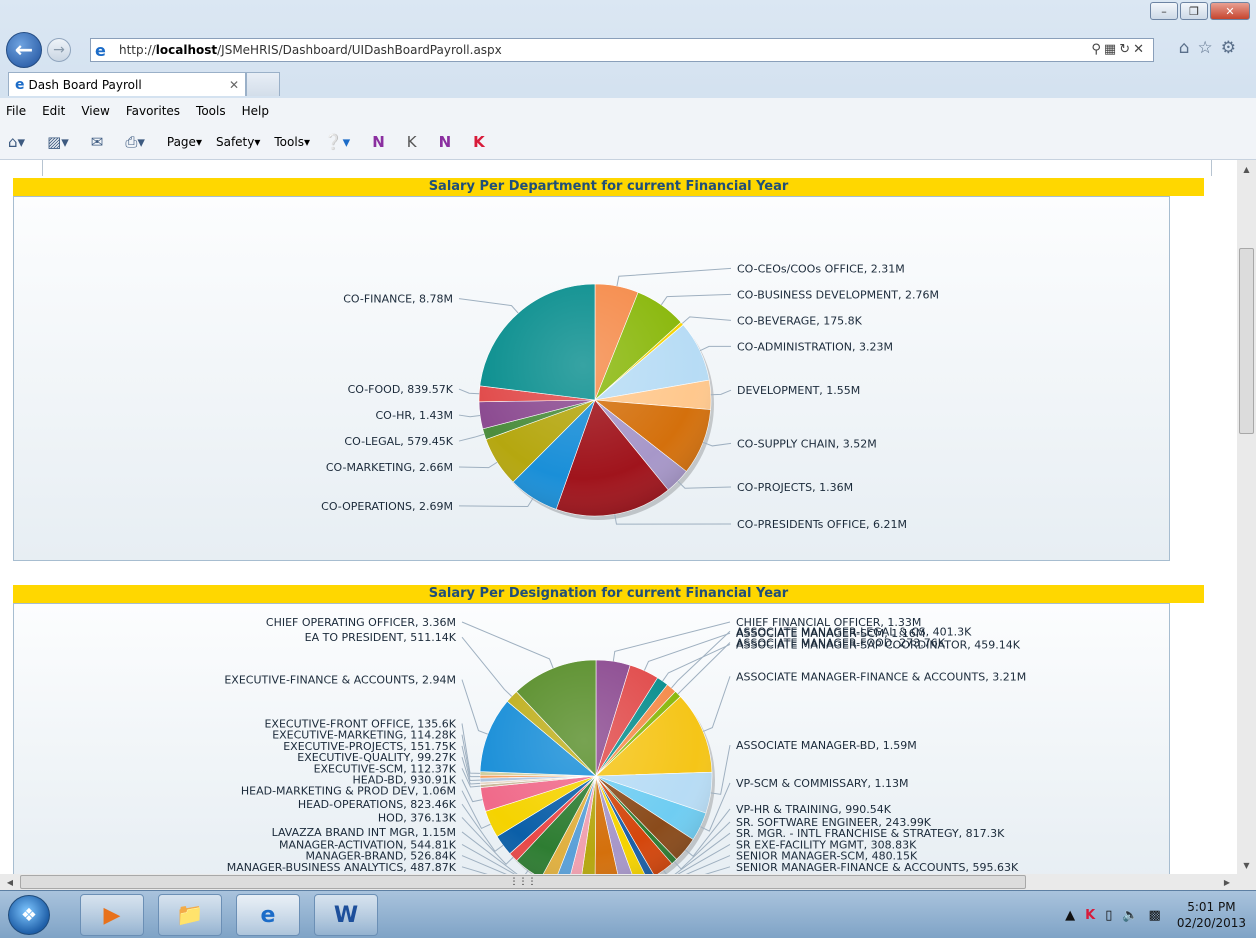 The image size is (1256, 938). Describe the element at coordinates (1246, 341) in the screenshot. I see `vertical-scroll-thumb` at that location.